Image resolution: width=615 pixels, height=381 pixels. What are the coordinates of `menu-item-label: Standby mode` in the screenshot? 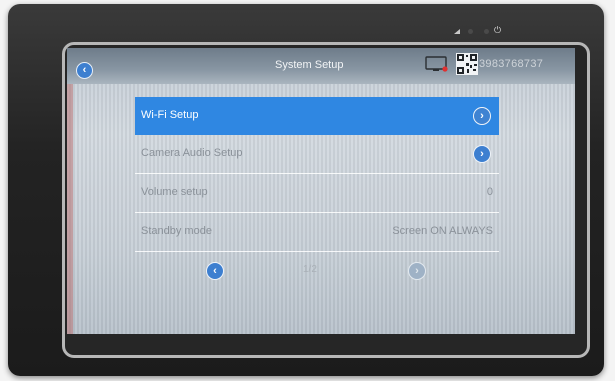 It's located at (176, 231).